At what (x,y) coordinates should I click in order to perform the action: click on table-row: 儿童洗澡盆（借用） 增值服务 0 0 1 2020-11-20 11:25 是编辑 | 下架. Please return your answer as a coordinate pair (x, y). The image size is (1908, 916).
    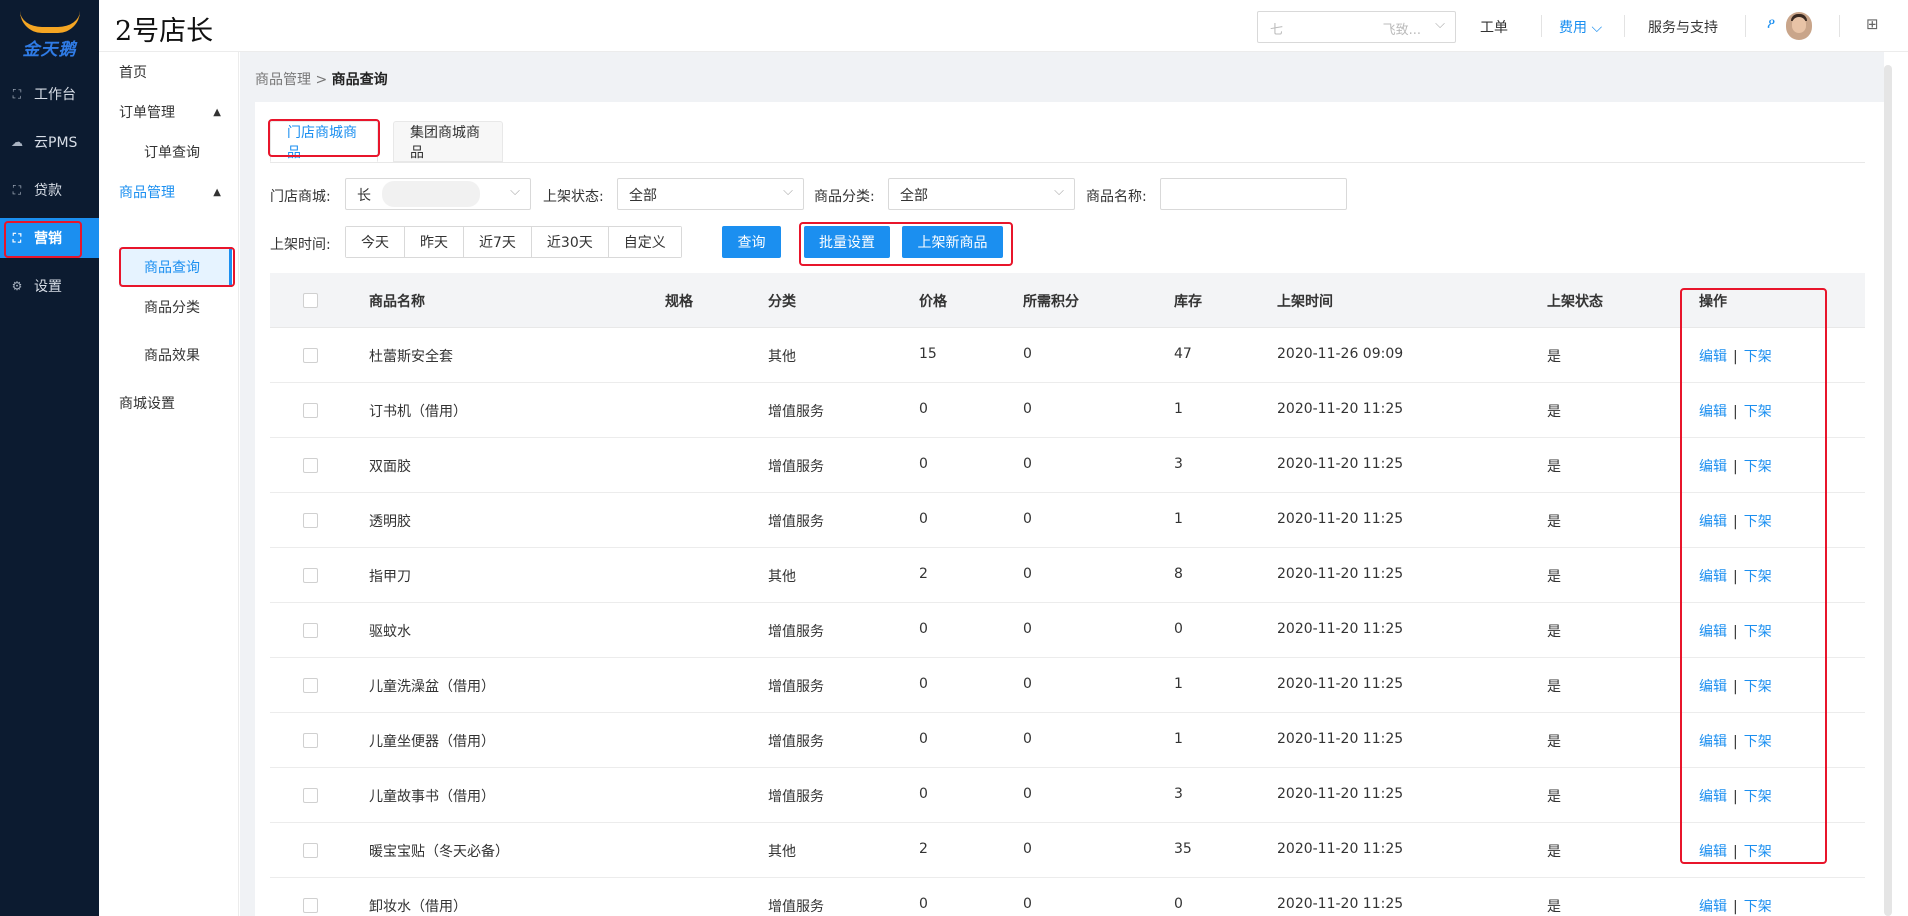
    Looking at the image, I should click on (1067, 685).